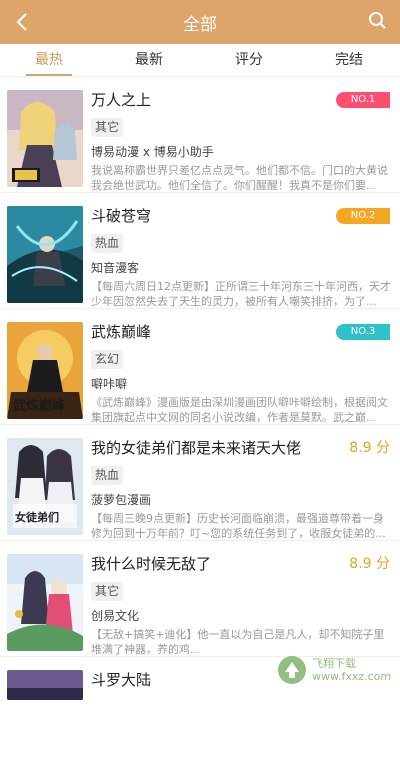 Image resolution: width=400 pixels, height=772 pixels. Describe the element at coordinates (378, 21) in the screenshot. I see `search-icon` at that location.